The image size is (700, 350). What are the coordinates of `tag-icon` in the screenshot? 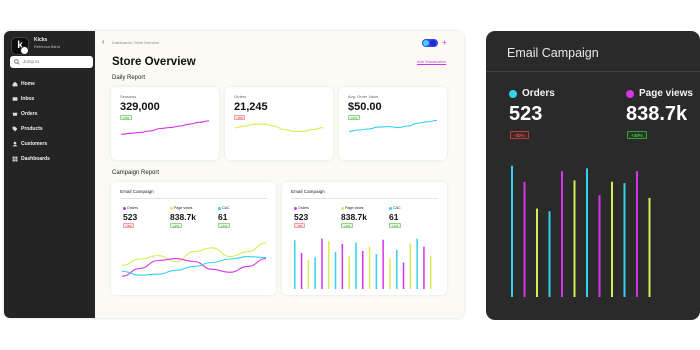 It's located at (15, 129).